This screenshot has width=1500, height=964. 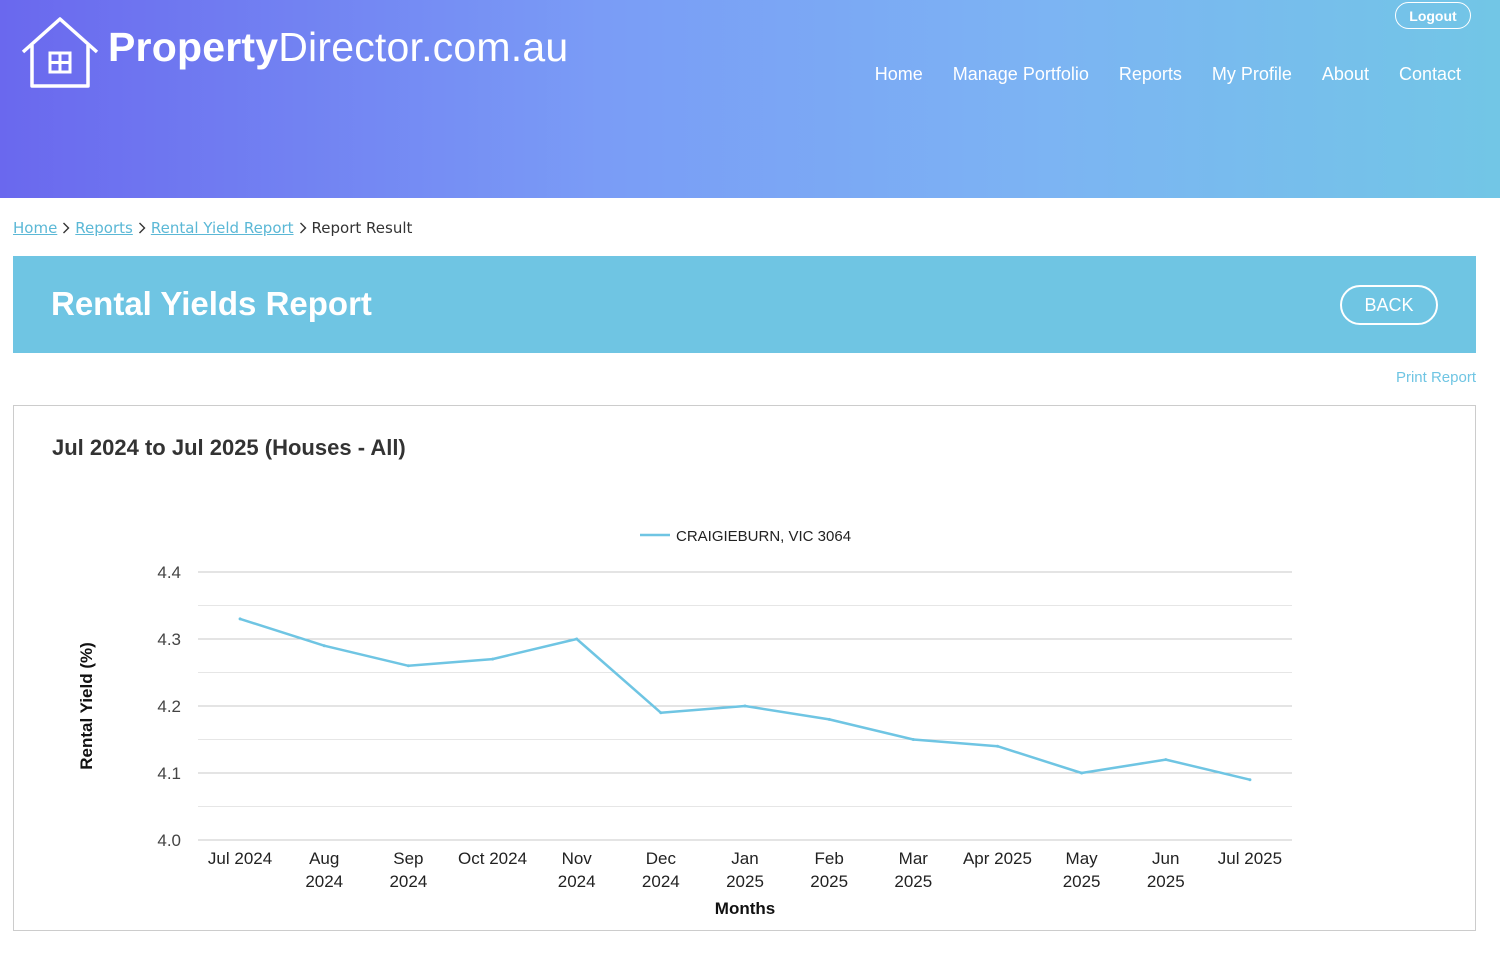 What do you see at coordinates (169, 706) in the screenshot?
I see `y-tick-label: 4.2` at bounding box center [169, 706].